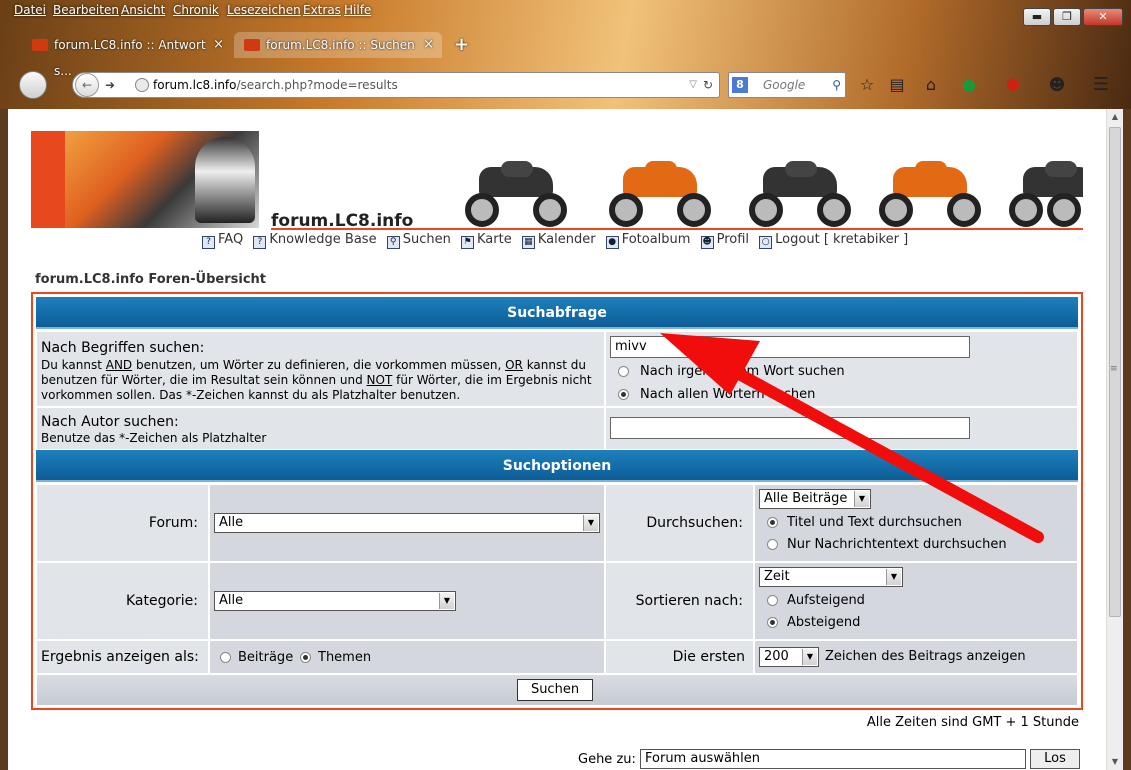 The height and width of the screenshot is (770, 1131). I want to click on category-select: Alle ▼, so click(335, 601).